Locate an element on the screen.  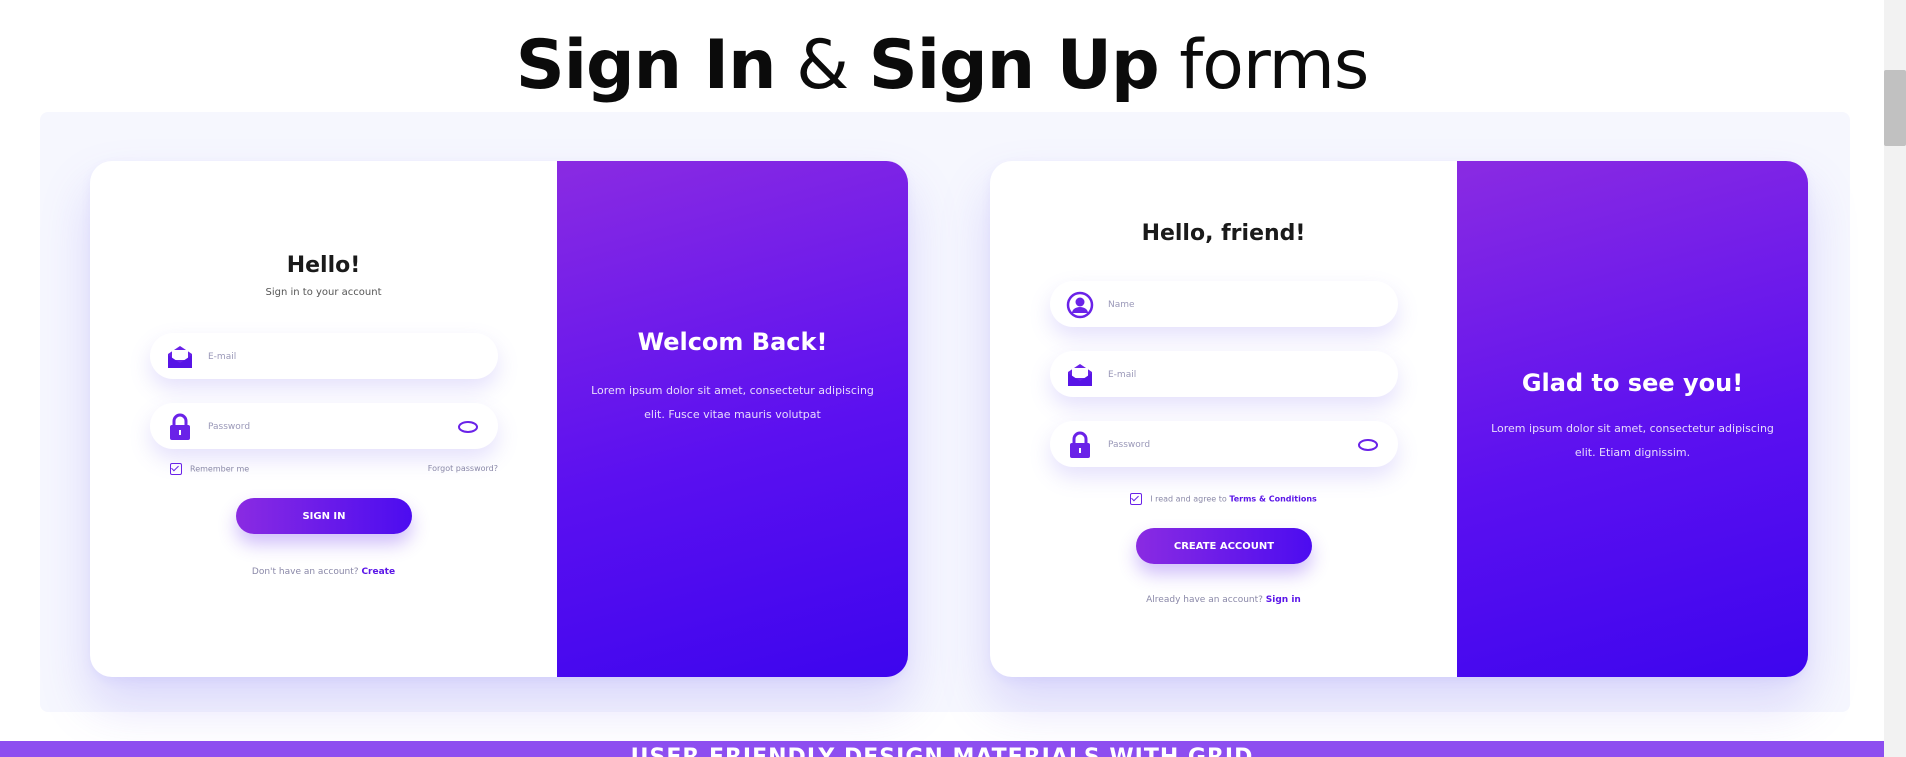
title-sign-in: Sign In is located at coordinates (646, 65).